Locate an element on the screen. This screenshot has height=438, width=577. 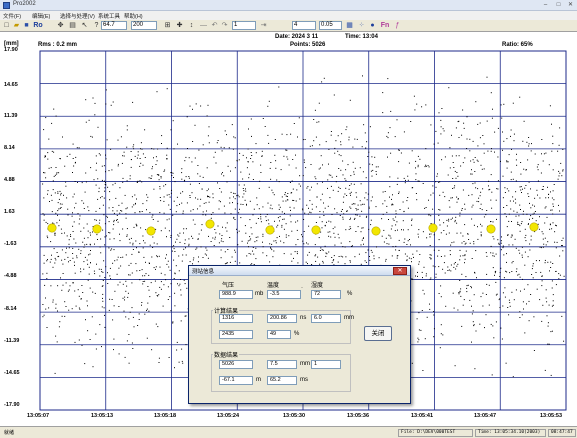
undo-icon: ↶ is located at coordinates (214, 25).